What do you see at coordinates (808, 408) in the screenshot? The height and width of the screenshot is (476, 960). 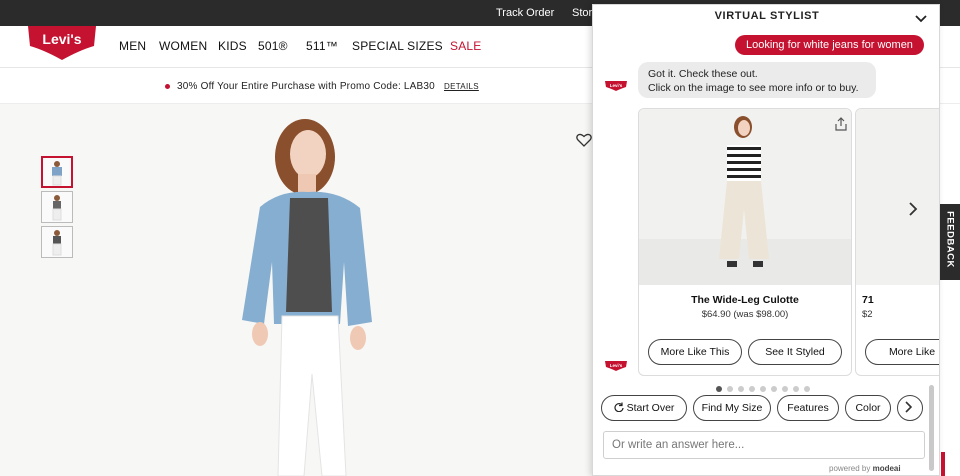 I see `features-button: Features` at bounding box center [808, 408].